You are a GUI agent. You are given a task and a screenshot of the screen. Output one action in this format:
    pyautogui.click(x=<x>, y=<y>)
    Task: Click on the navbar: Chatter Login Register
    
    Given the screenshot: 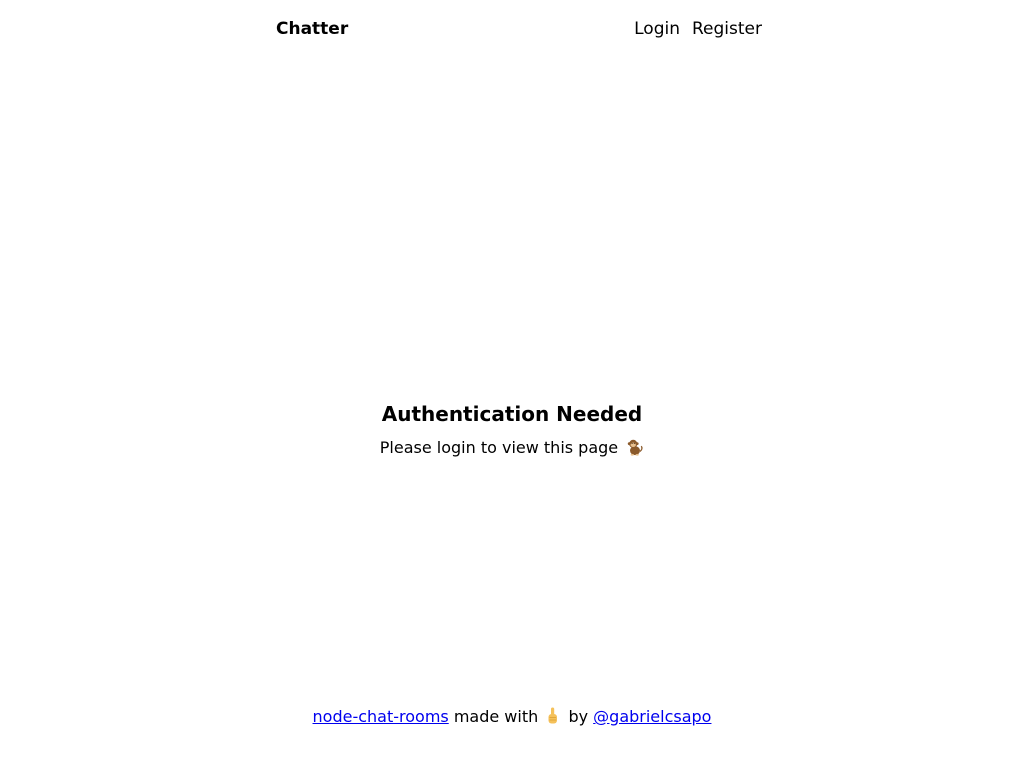 What is the action you would take?
    pyautogui.click(x=512, y=29)
    